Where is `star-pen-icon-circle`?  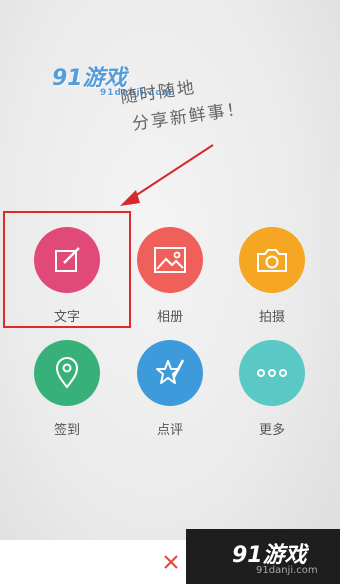
star-pen-icon-circle is located at coordinates (170, 373).